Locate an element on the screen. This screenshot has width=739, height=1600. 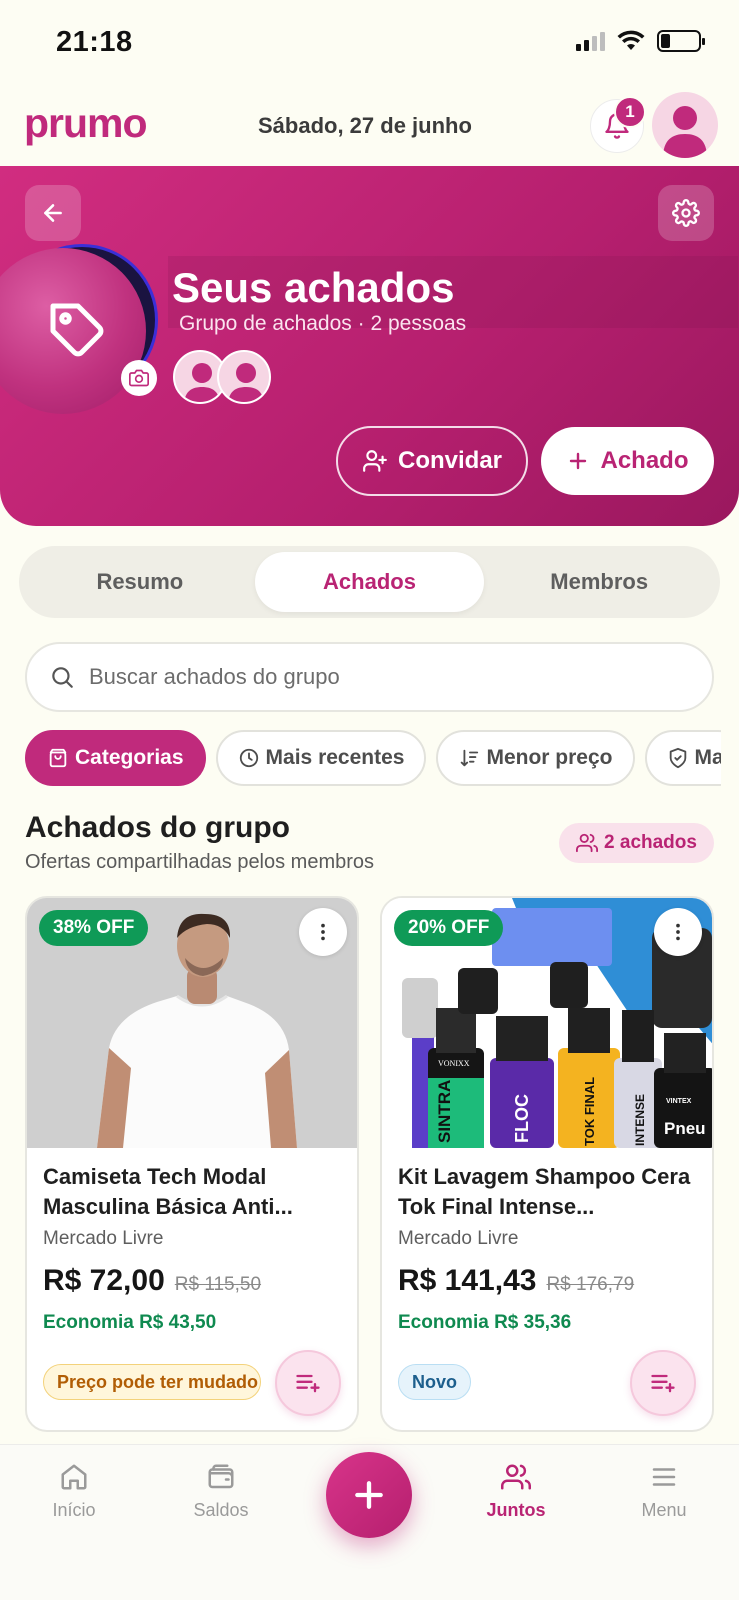
filter-more: Ma is located at coordinates (683, 758).